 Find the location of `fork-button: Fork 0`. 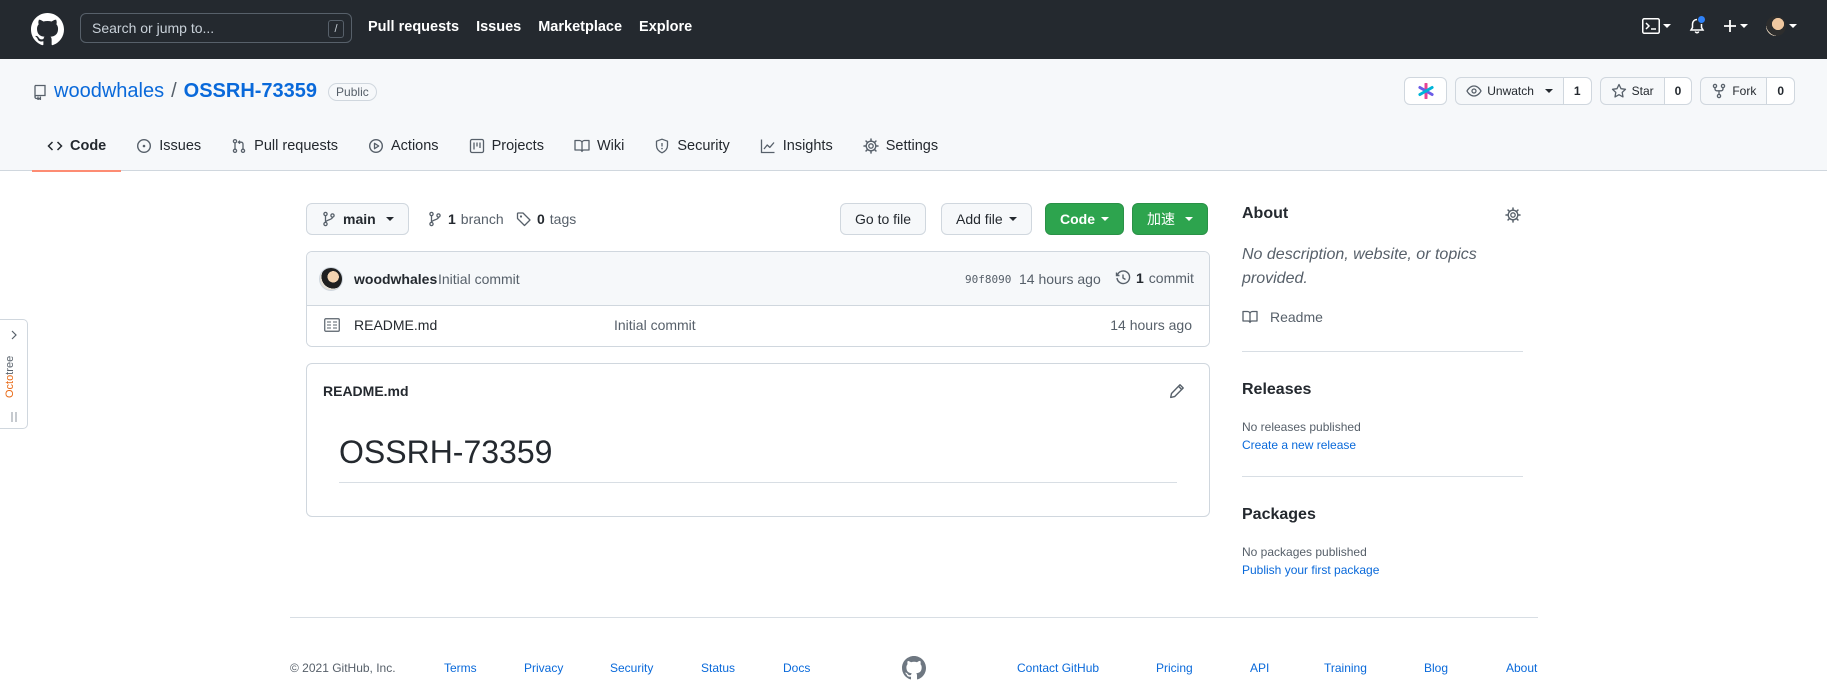

fork-button: Fork 0 is located at coordinates (1747, 91).